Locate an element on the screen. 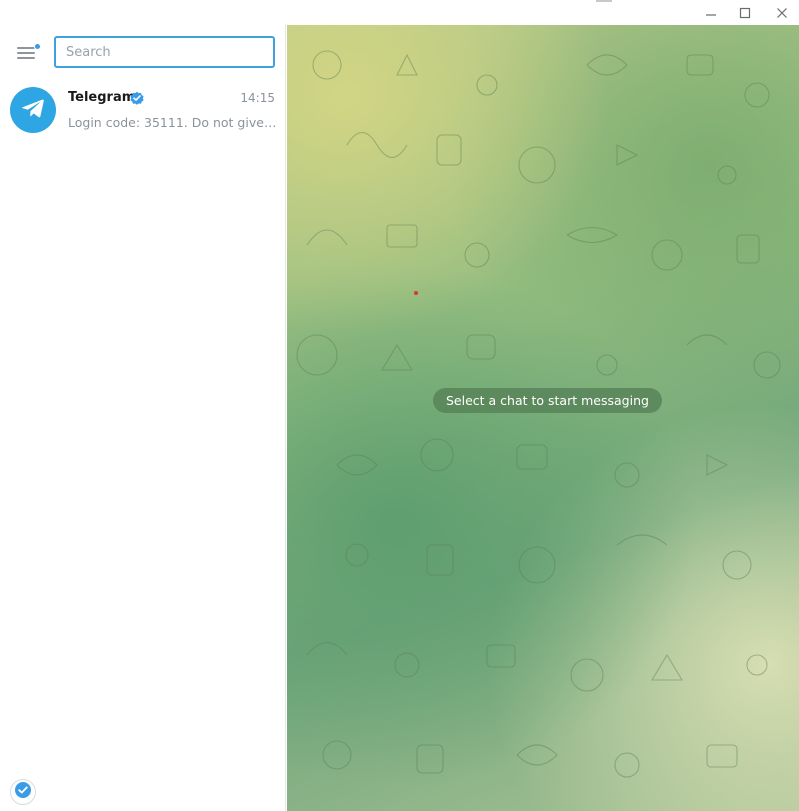 Image resolution: width=799 pixels, height=811 pixels. verified-badge-icon is located at coordinates (137, 98).